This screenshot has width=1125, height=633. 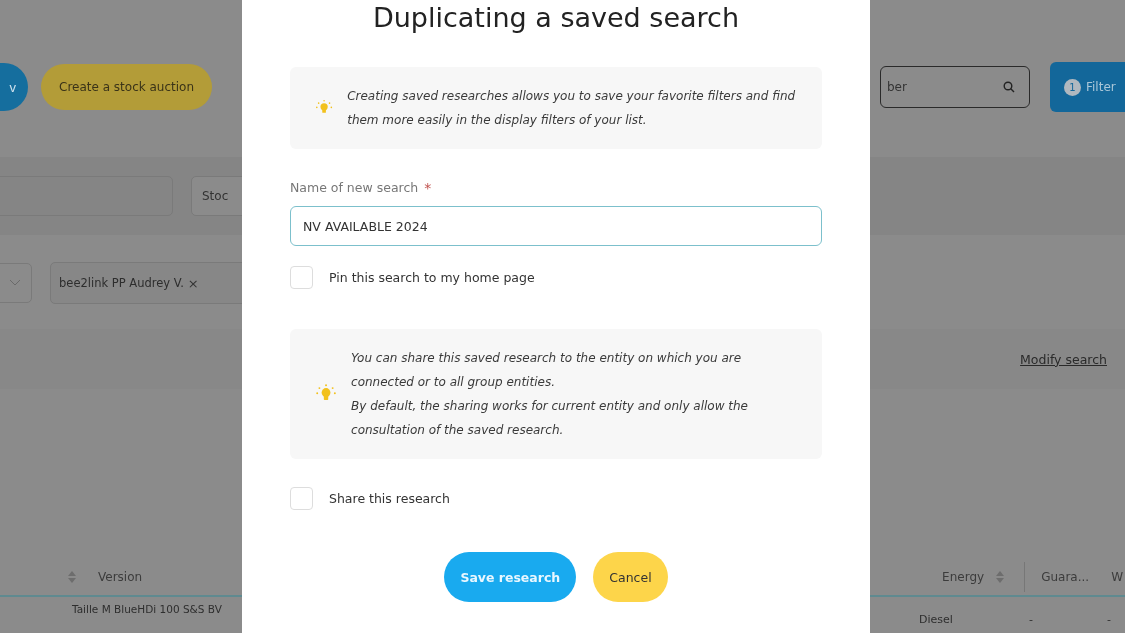 What do you see at coordinates (572, 108) in the screenshot?
I see `info-text: Creating saved researches allows you to save your favorite filters and find them more easily in the display filters of your list.` at bounding box center [572, 108].